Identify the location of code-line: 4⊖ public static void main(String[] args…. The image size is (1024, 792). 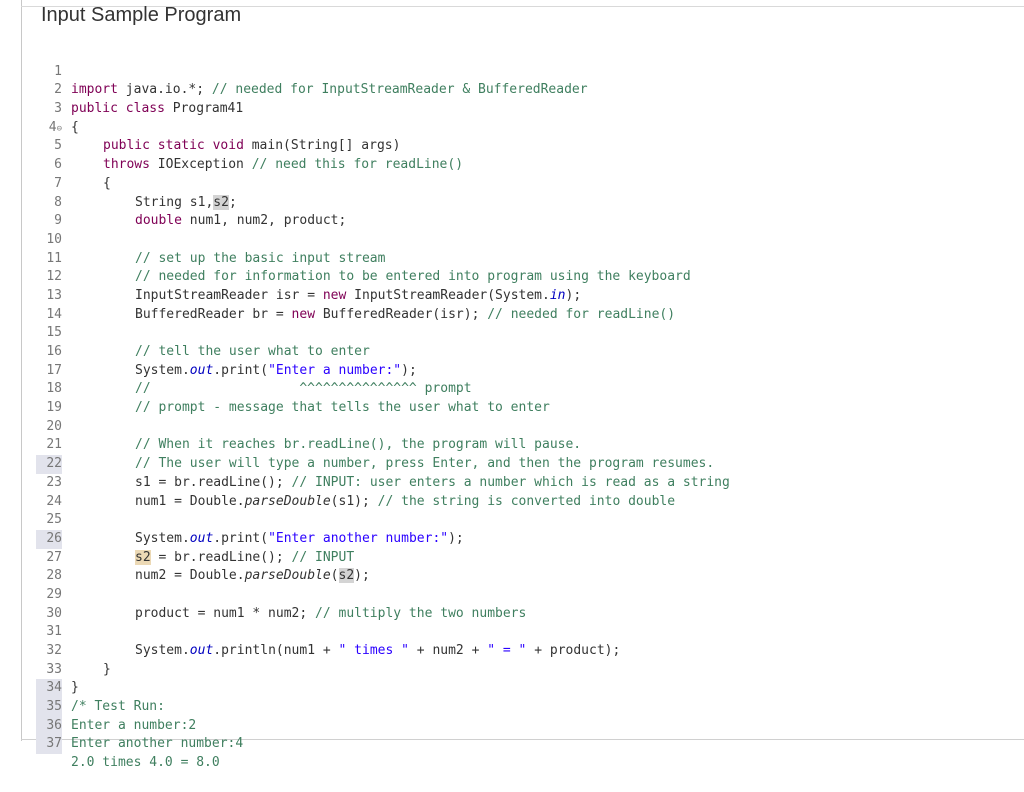
(526, 127).